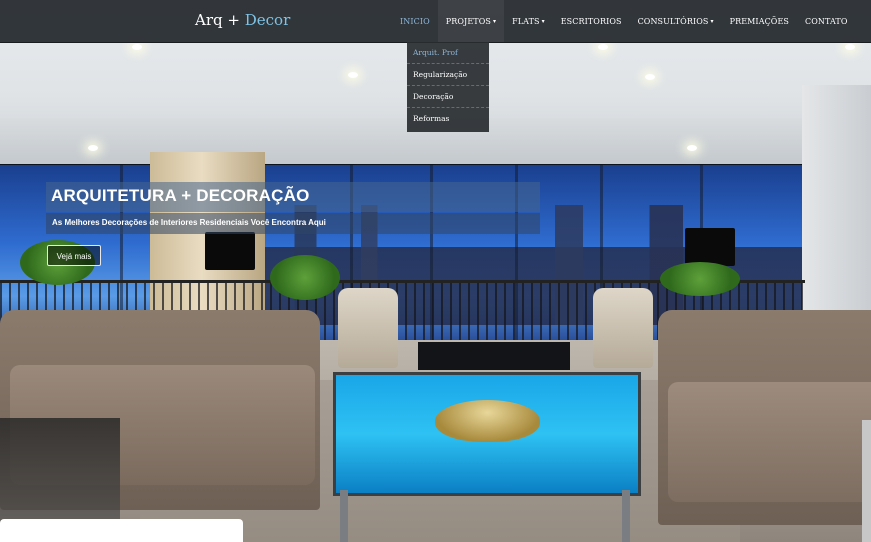  Describe the element at coordinates (673, 21) in the screenshot. I see `nav-item-label: CONSULTÓRIOS` at that location.